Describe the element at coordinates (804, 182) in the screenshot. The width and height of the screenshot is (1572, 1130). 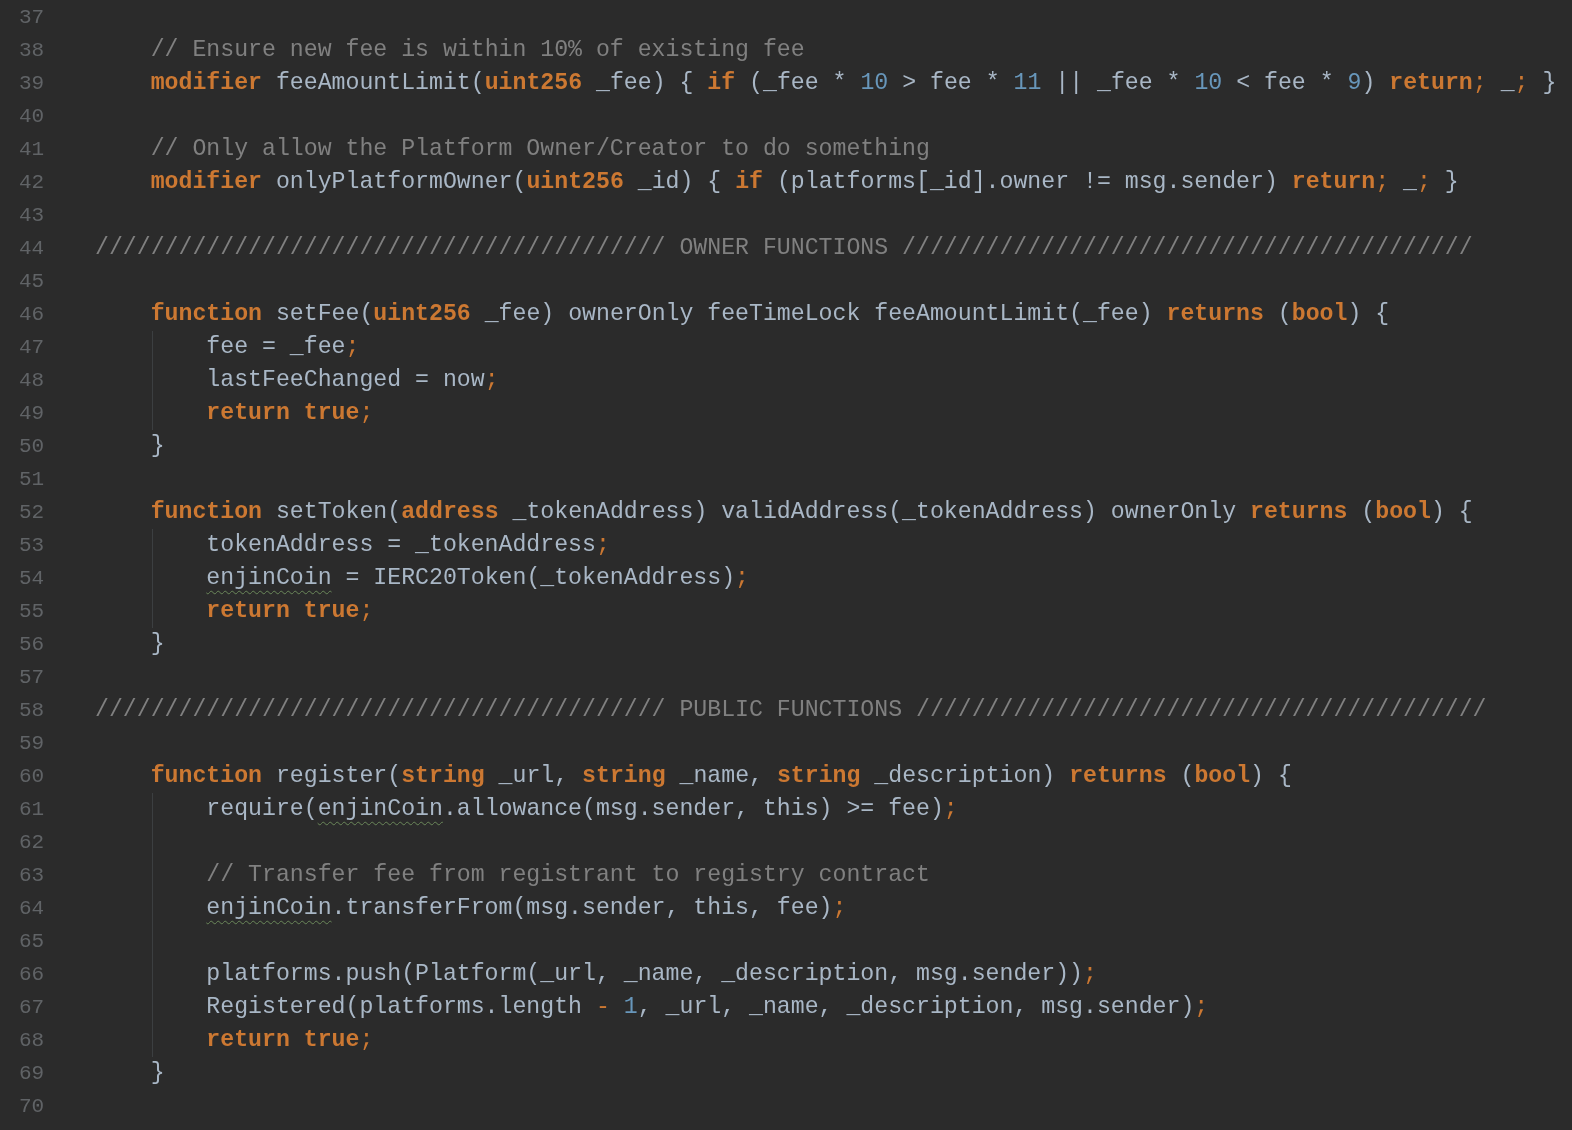
I see `code-line: modifier onlyPlatformOwner(uint256 _id) { if (platforms[_id].owner != msg.sender) return; _; }` at that location.